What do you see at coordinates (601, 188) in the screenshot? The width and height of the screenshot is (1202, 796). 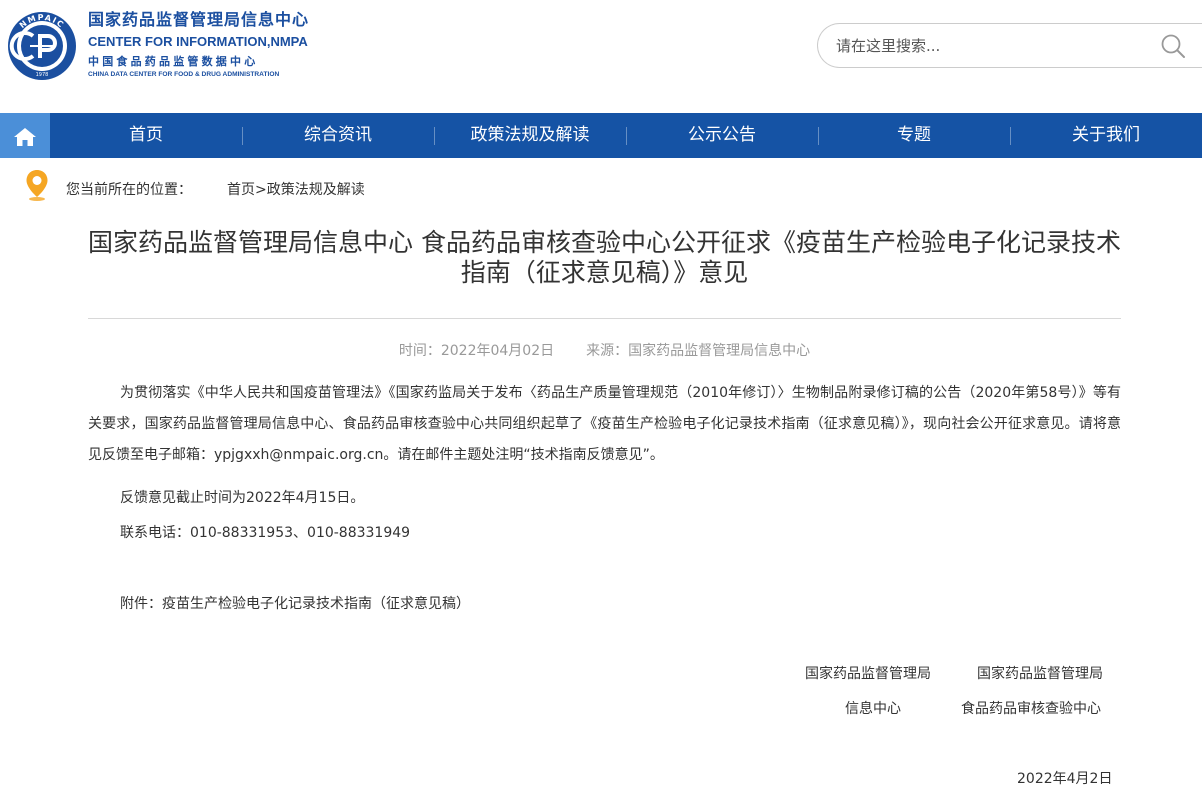 I see `breadcrumb: 您当前所在的位置： 首页>政策法规及解读` at bounding box center [601, 188].